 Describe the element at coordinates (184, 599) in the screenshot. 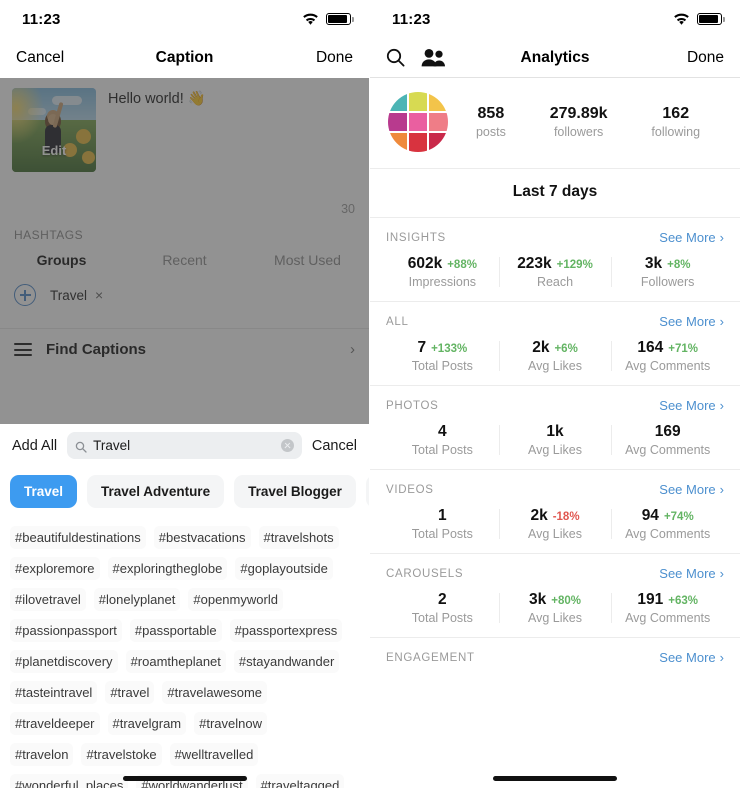

I see `tag-row: #ilovetravel #lonelyplanet #openmyworld` at that location.